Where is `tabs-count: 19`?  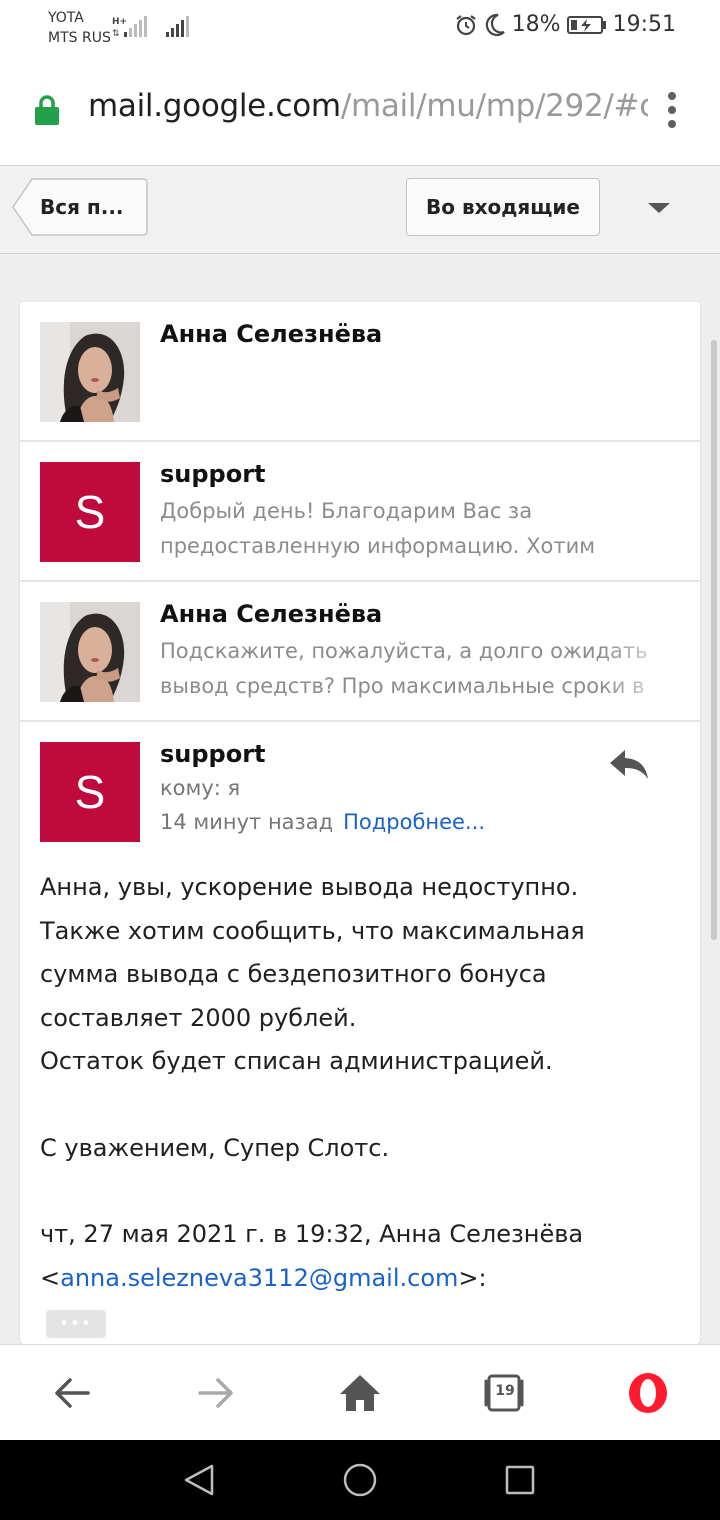 tabs-count: 19 is located at coordinates (505, 1391).